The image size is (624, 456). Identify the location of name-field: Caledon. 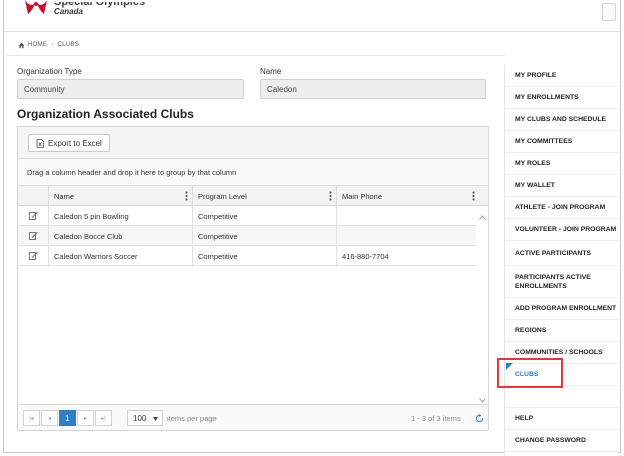
(373, 89).